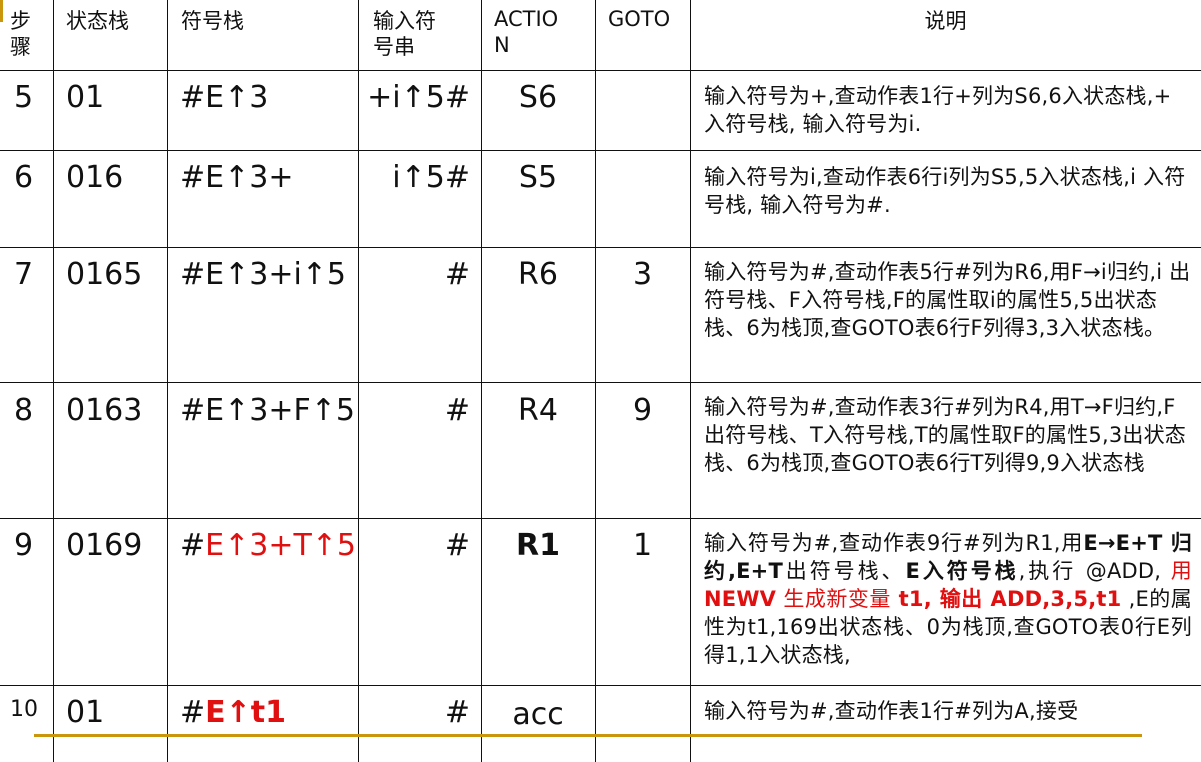  I want to click on row-step: 9, so click(24, 545).